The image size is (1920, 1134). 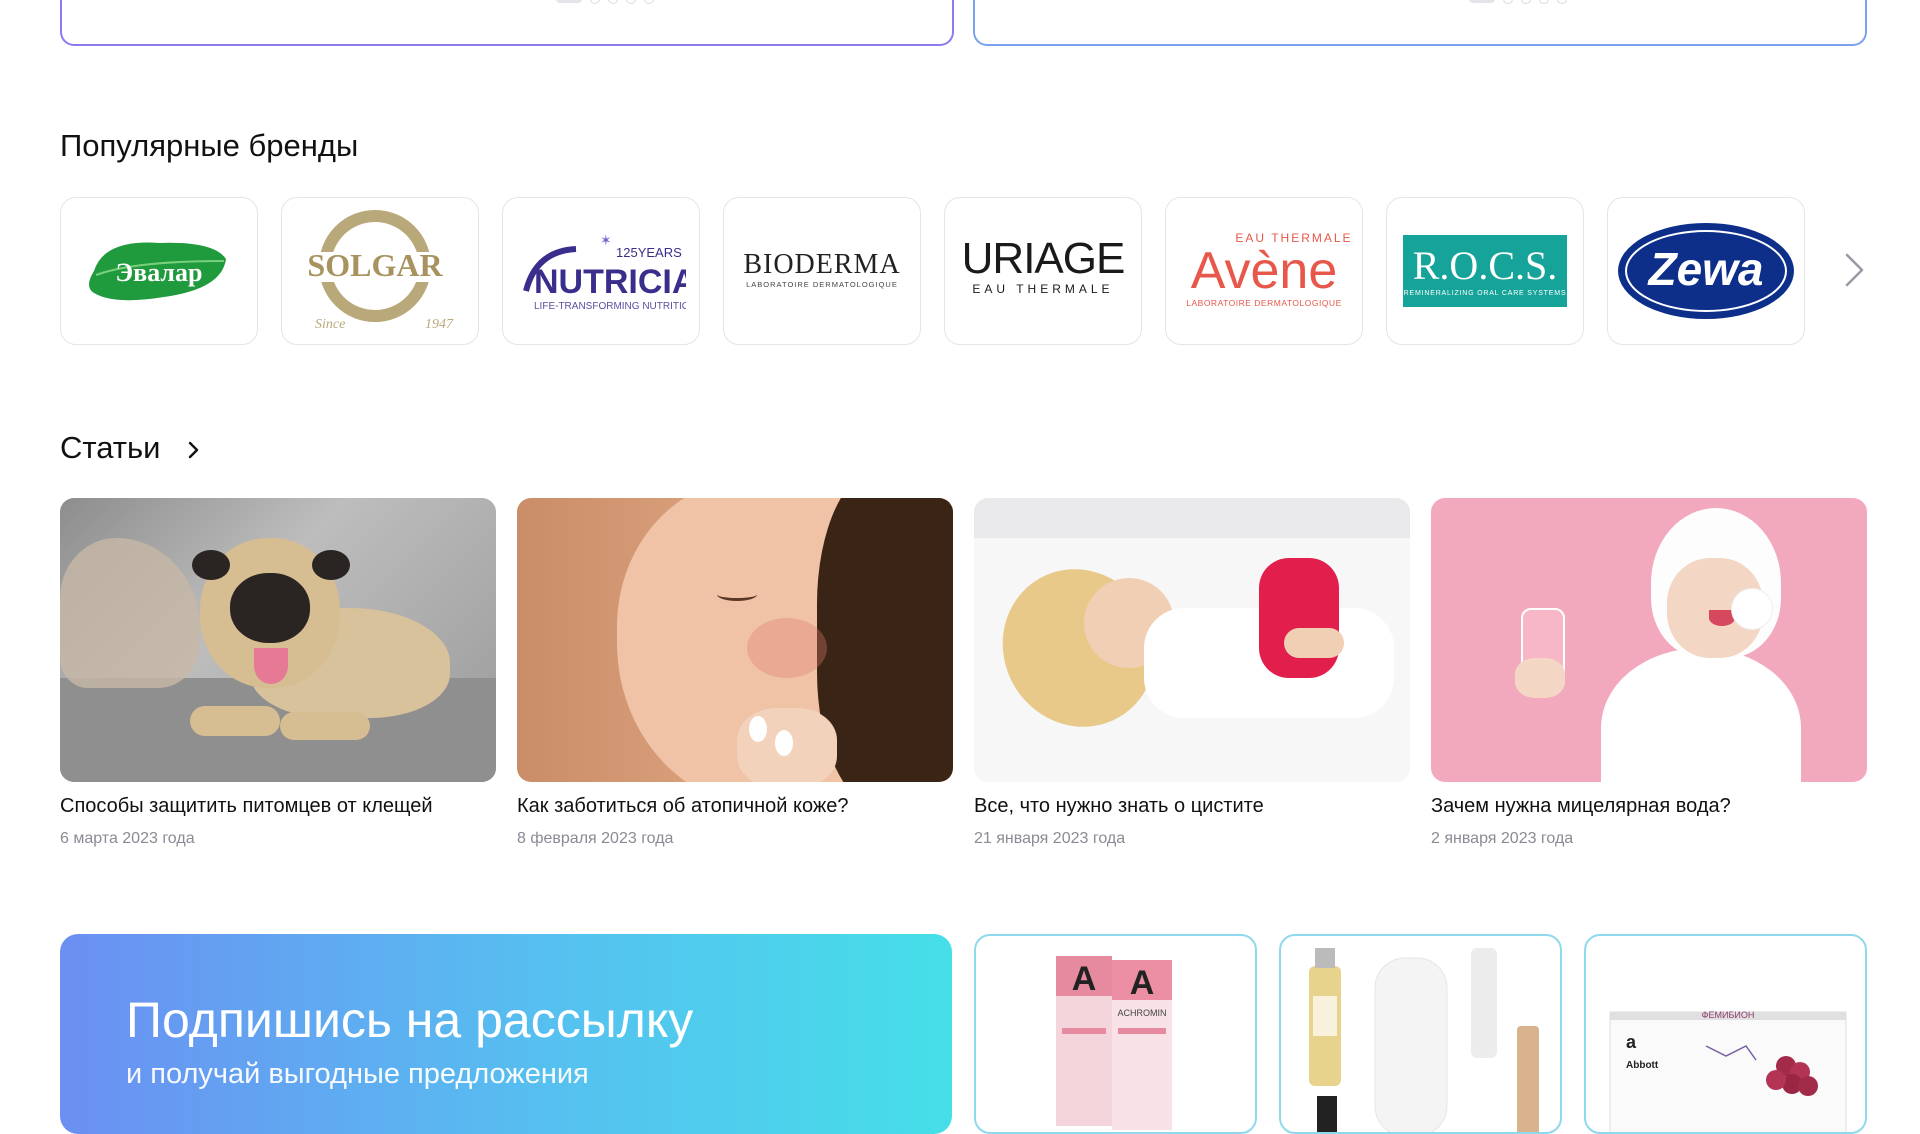 What do you see at coordinates (1649, 806) in the screenshot?
I see `article-title: Зачем нужна мицелярная вода?` at bounding box center [1649, 806].